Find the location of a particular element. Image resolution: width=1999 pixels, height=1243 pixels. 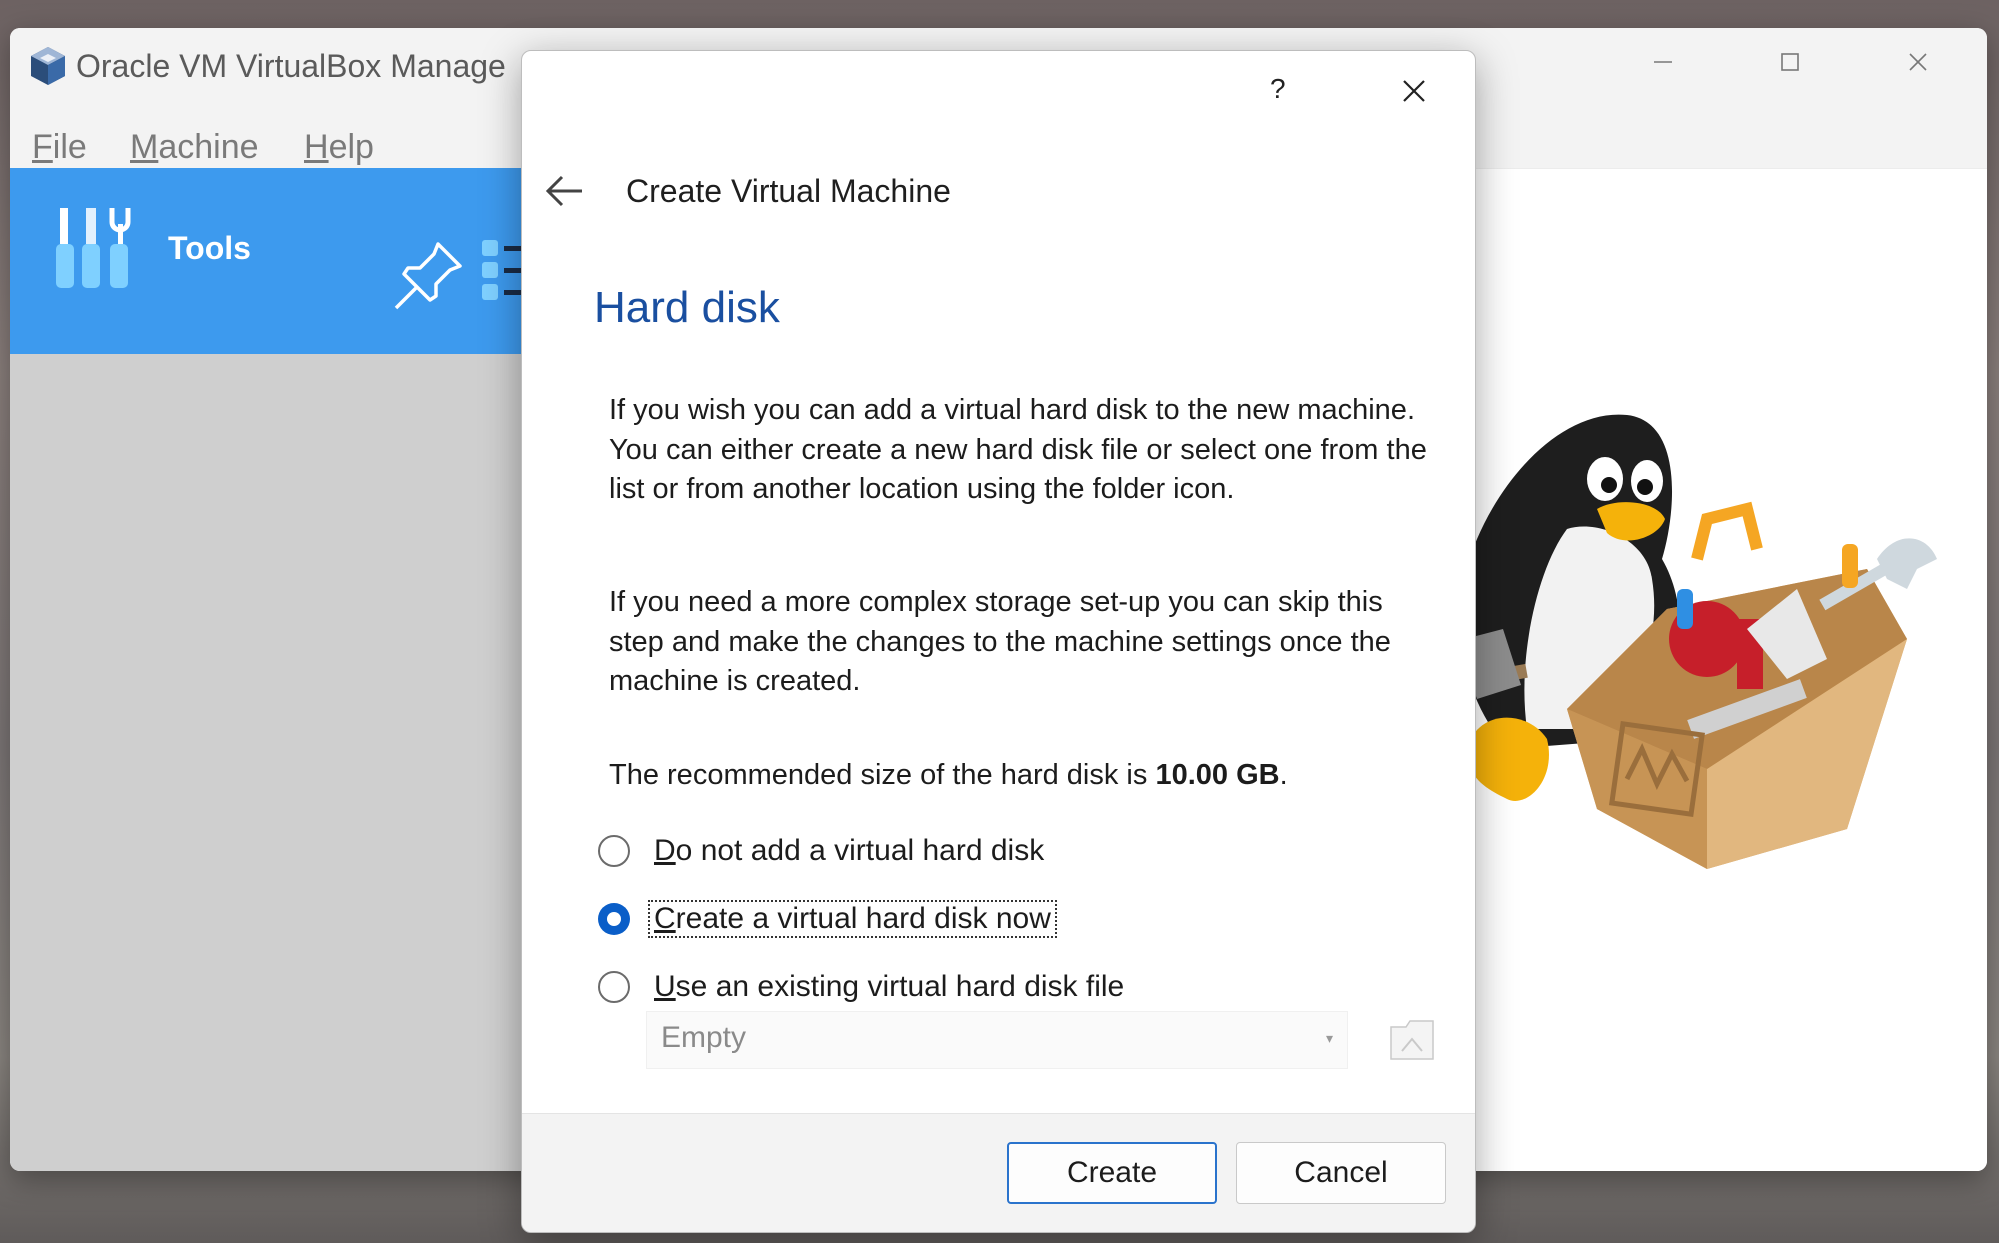

close-window-button is located at coordinates (1918, 62).